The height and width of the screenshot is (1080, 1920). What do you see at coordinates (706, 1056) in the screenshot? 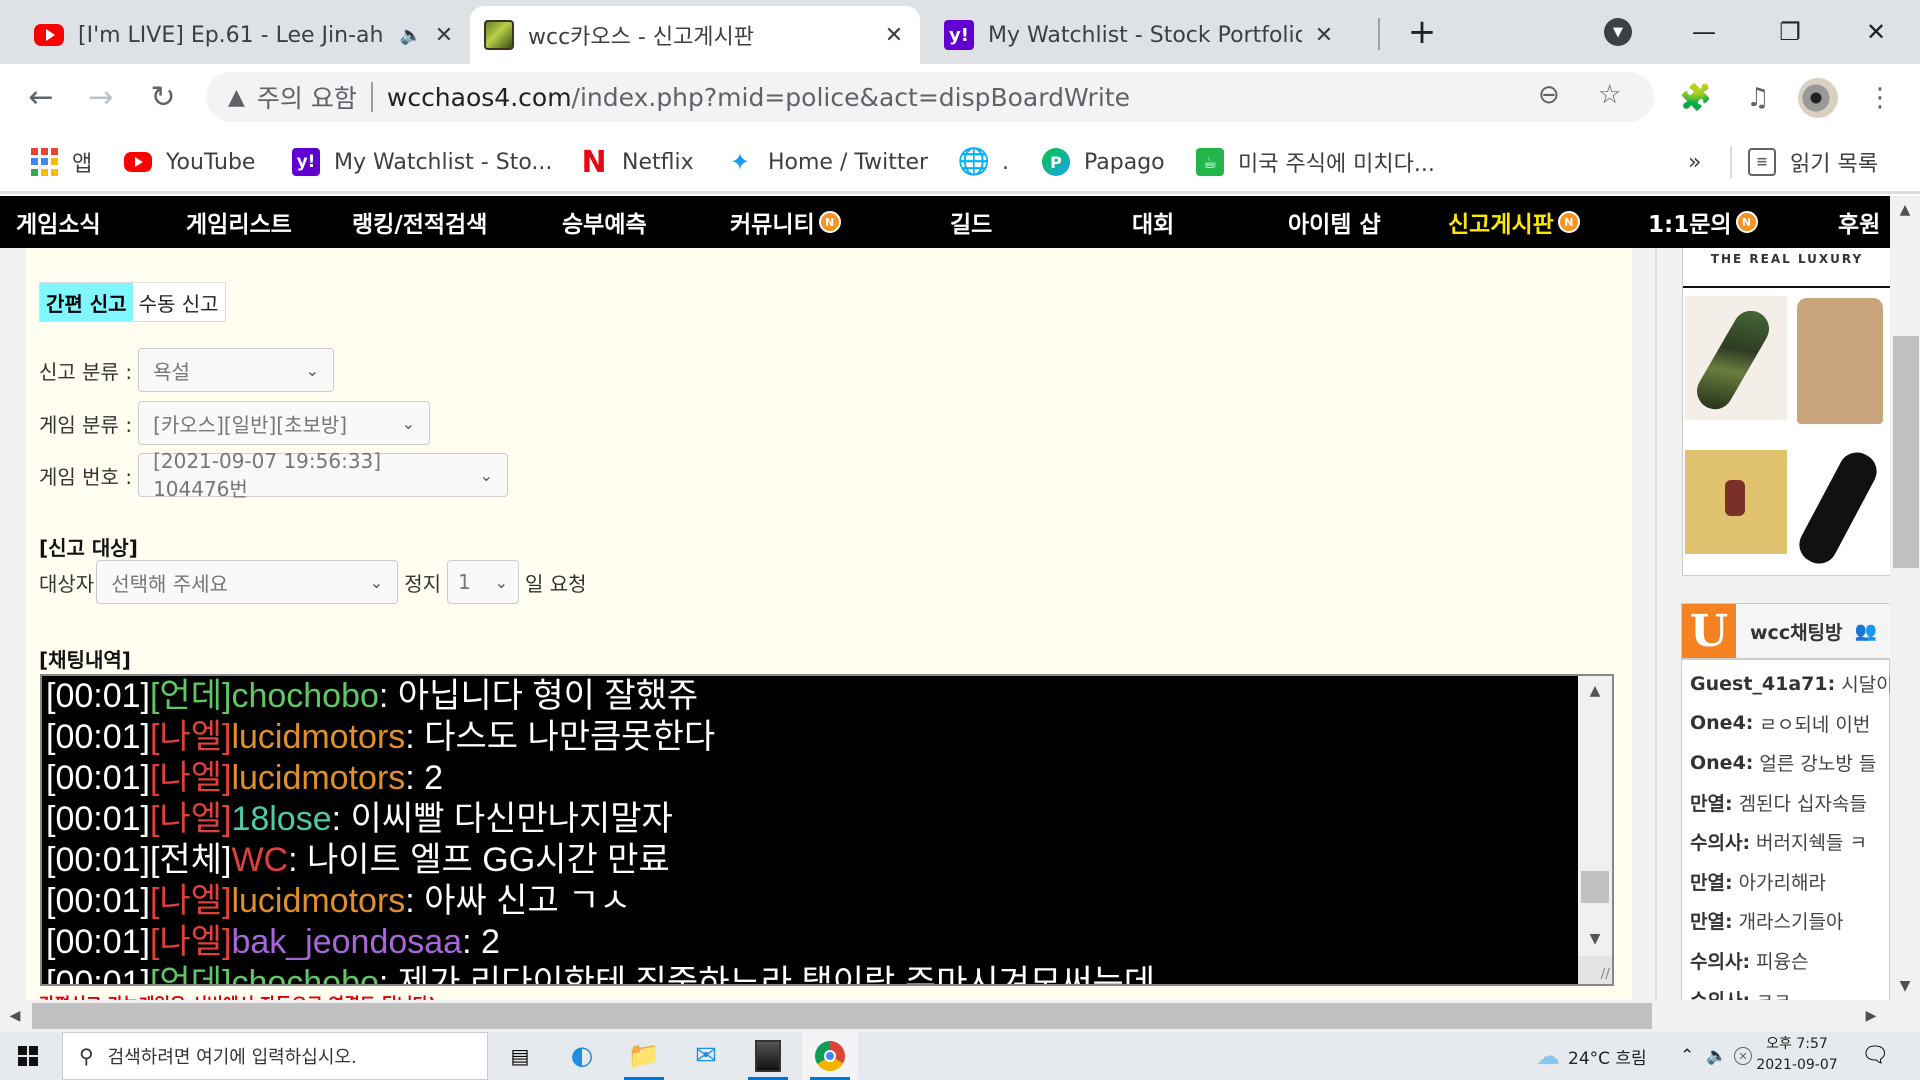
I see `taskbar-mail: ✉` at bounding box center [706, 1056].